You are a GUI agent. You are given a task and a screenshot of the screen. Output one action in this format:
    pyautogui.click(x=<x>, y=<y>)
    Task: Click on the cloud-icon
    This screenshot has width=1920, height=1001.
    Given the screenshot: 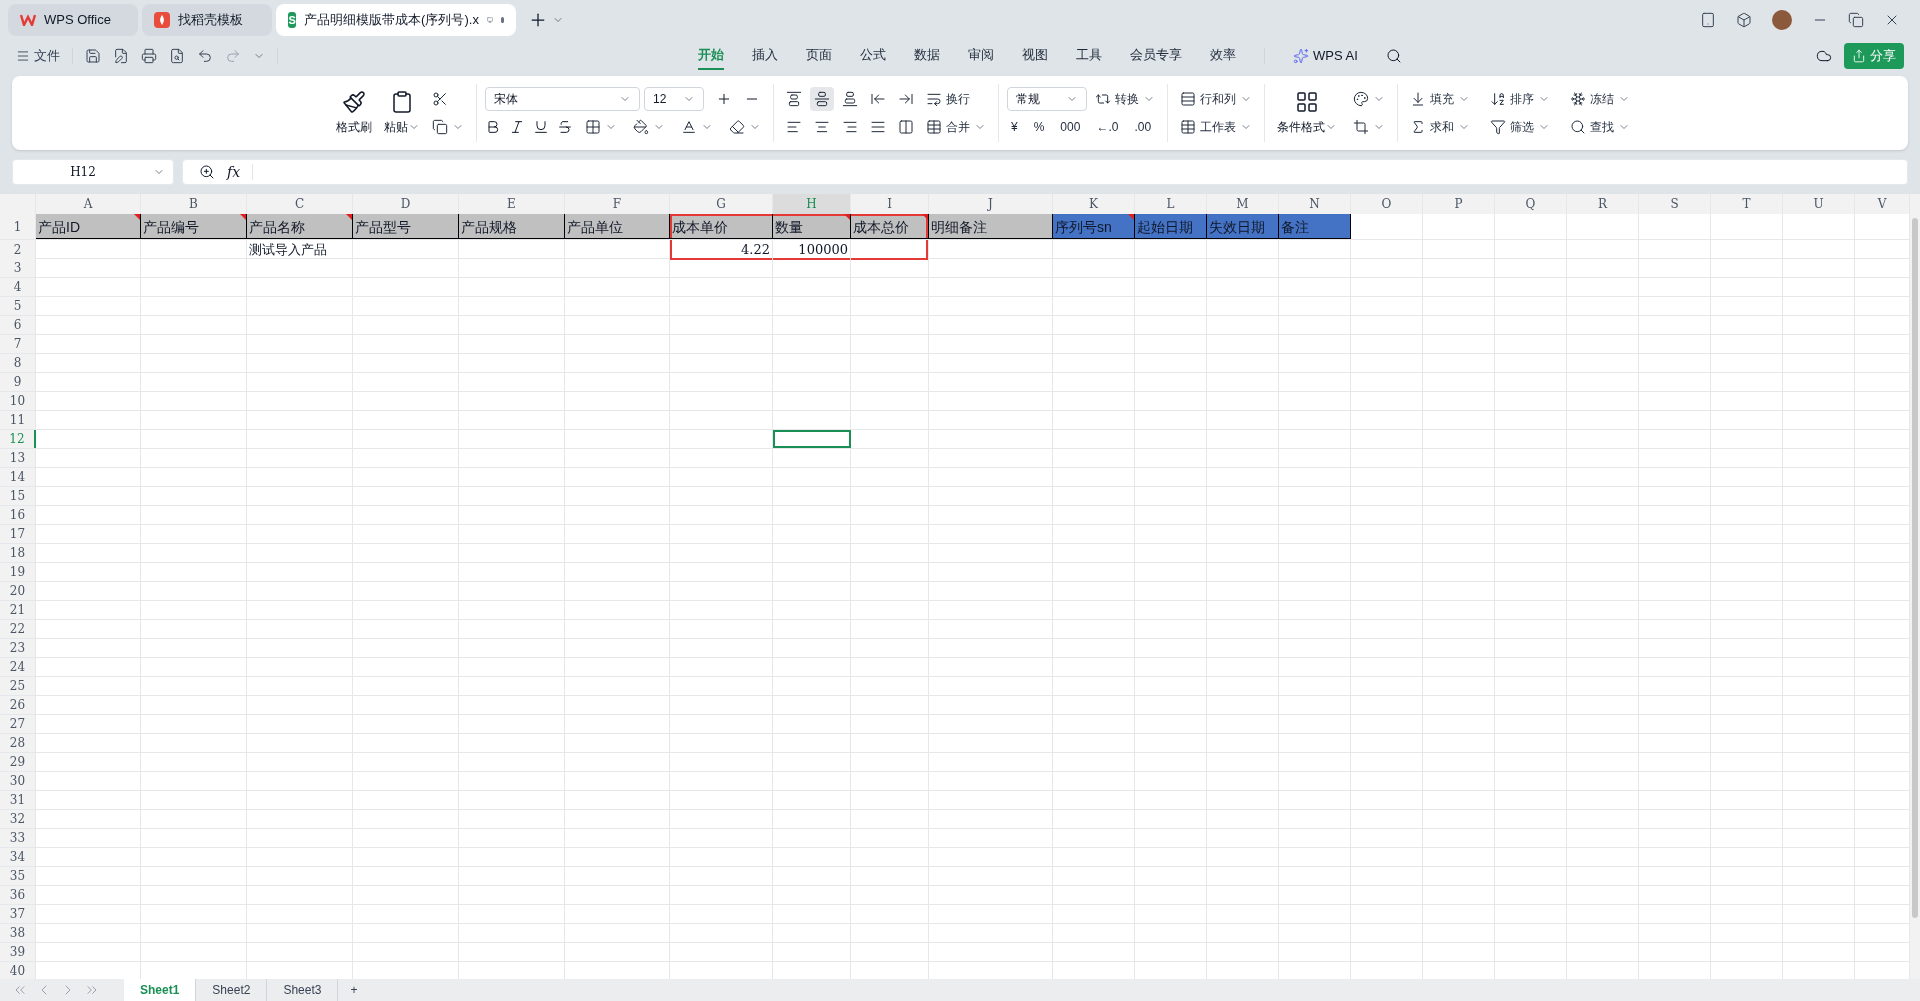 What is the action you would take?
    pyautogui.click(x=1824, y=56)
    